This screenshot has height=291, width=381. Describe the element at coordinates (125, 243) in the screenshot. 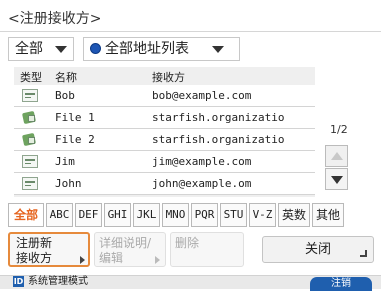

I see `details-button-label-1: 详细说明/` at that location.